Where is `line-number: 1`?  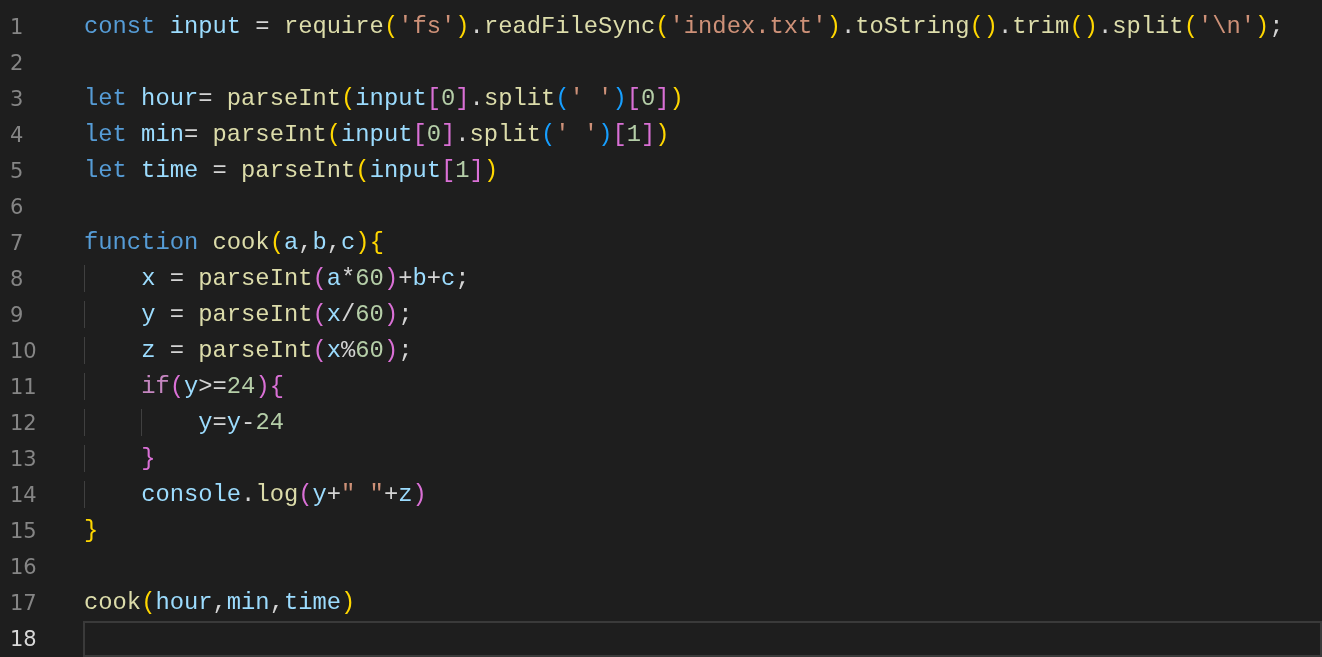 line-number: 1 is located at coordinates (17, 27).